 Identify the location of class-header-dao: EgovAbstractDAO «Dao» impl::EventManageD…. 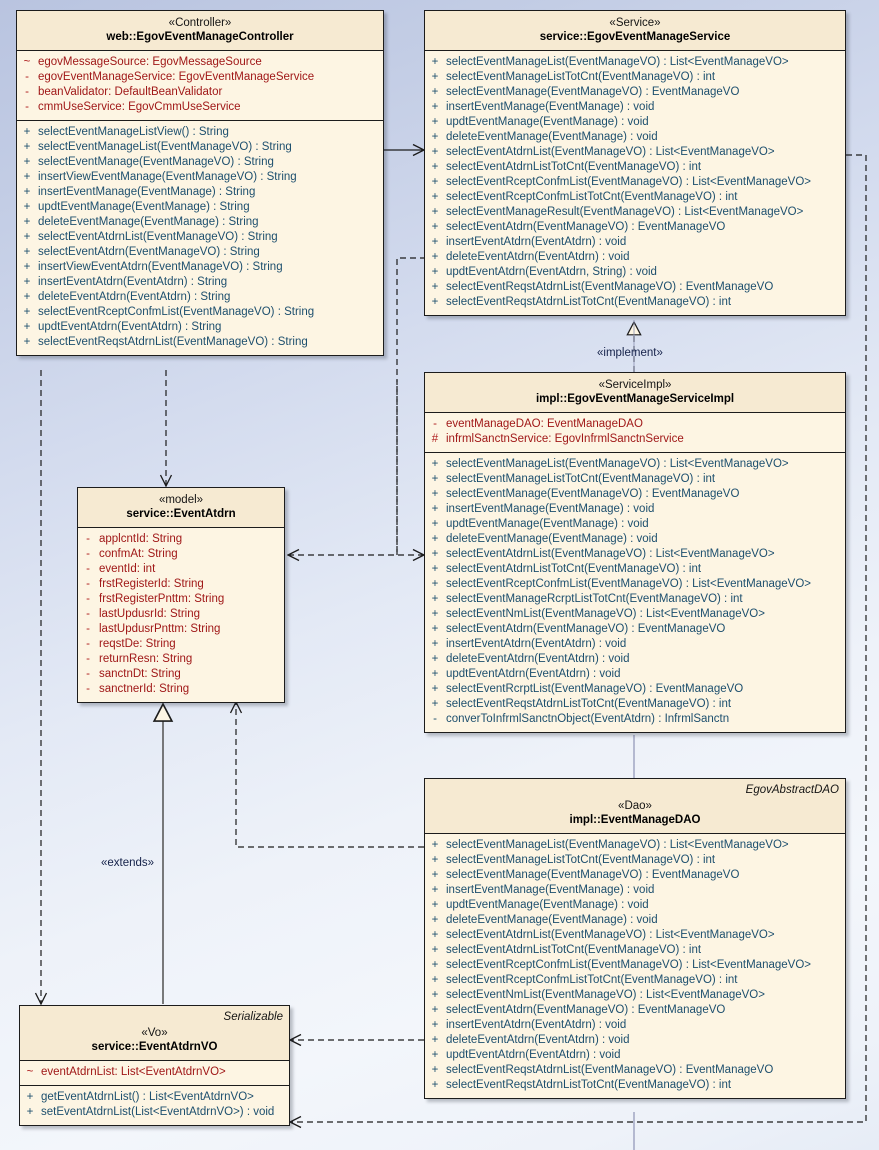
(635, 806).